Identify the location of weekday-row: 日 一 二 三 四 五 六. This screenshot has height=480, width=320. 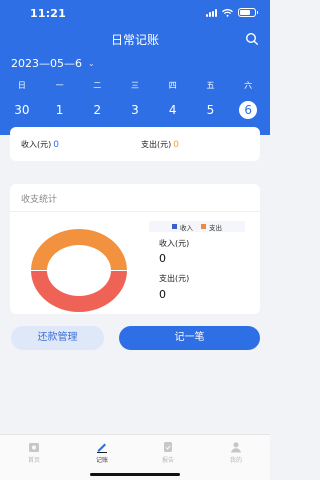
(135, 85).